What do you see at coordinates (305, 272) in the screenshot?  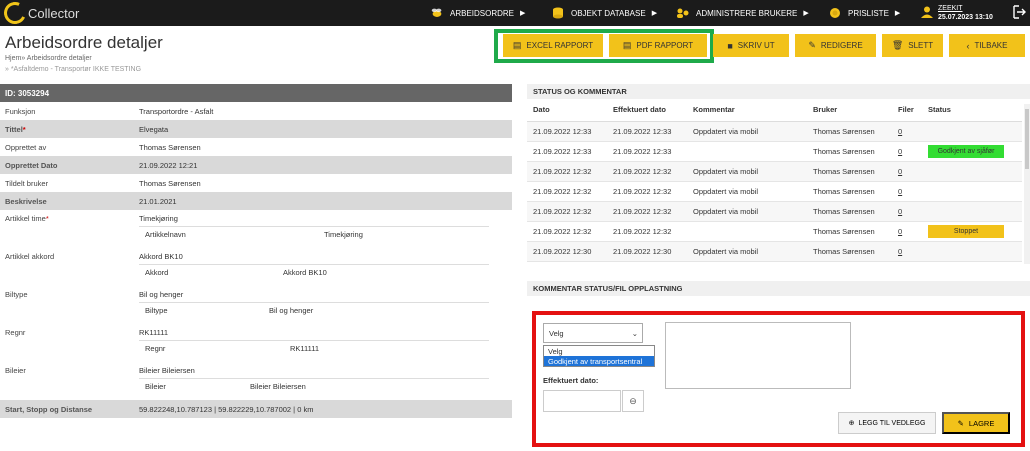 I see `sub-value: Akkord BK10` at bounding box center [305, 272].